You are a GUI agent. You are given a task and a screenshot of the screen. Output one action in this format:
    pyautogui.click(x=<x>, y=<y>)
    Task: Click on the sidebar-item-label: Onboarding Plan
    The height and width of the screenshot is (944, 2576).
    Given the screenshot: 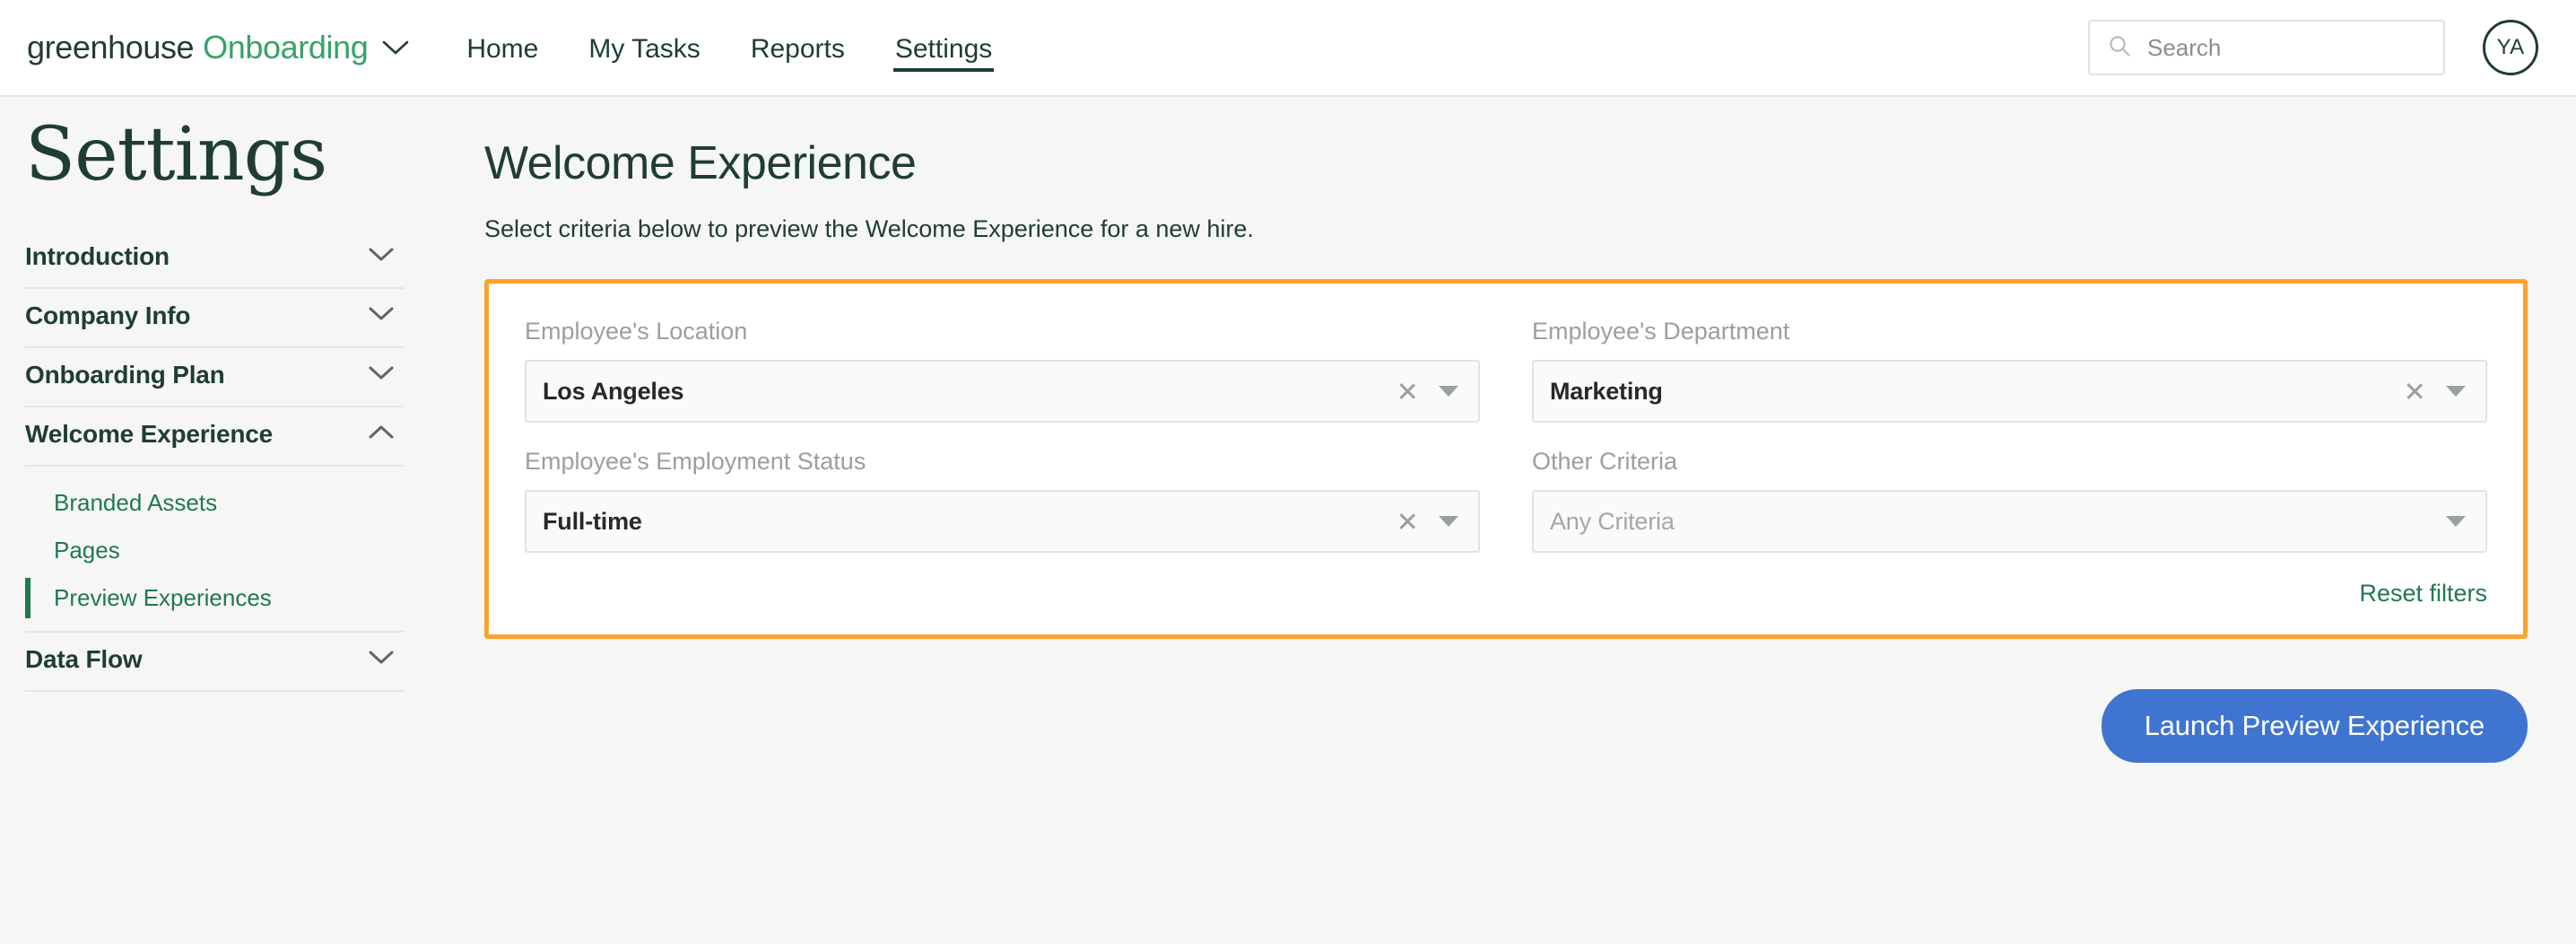 What is the action you would take?
    pyautogui.click(x=125, y=375)
    